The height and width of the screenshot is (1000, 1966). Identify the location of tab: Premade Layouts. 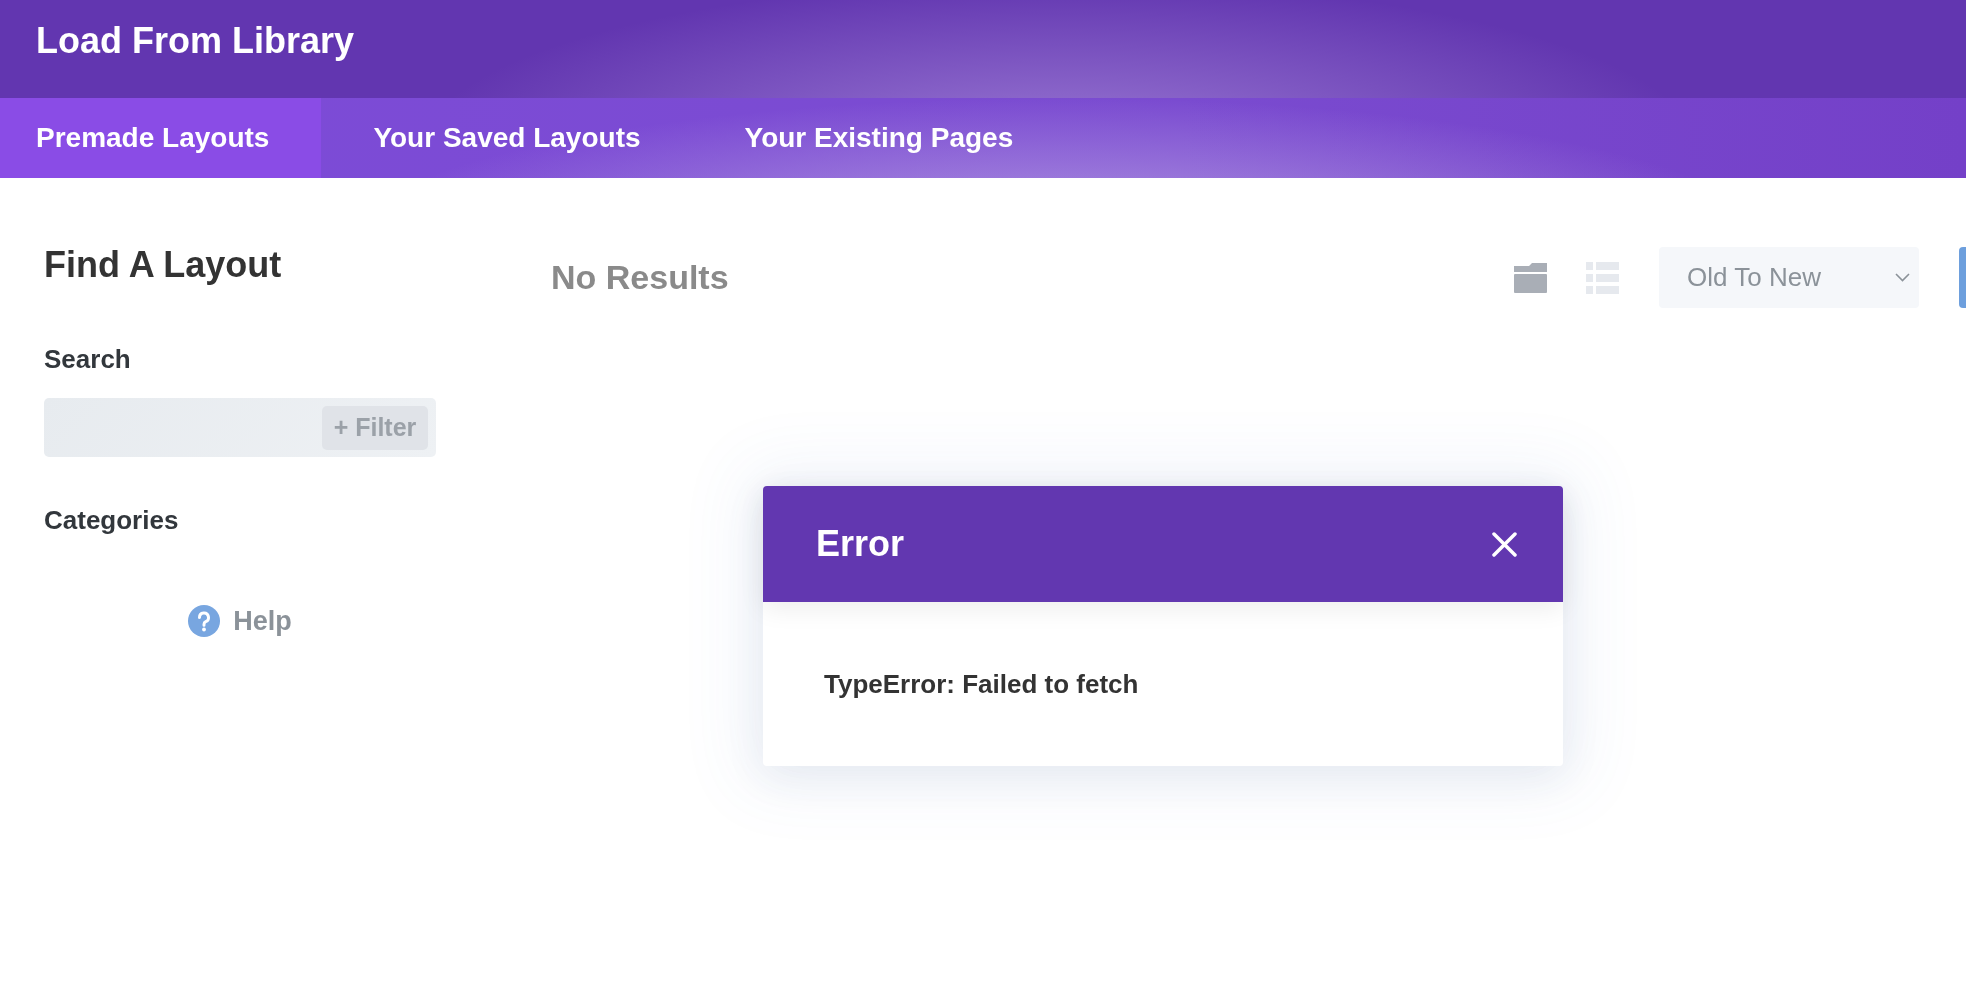
(161, 138).